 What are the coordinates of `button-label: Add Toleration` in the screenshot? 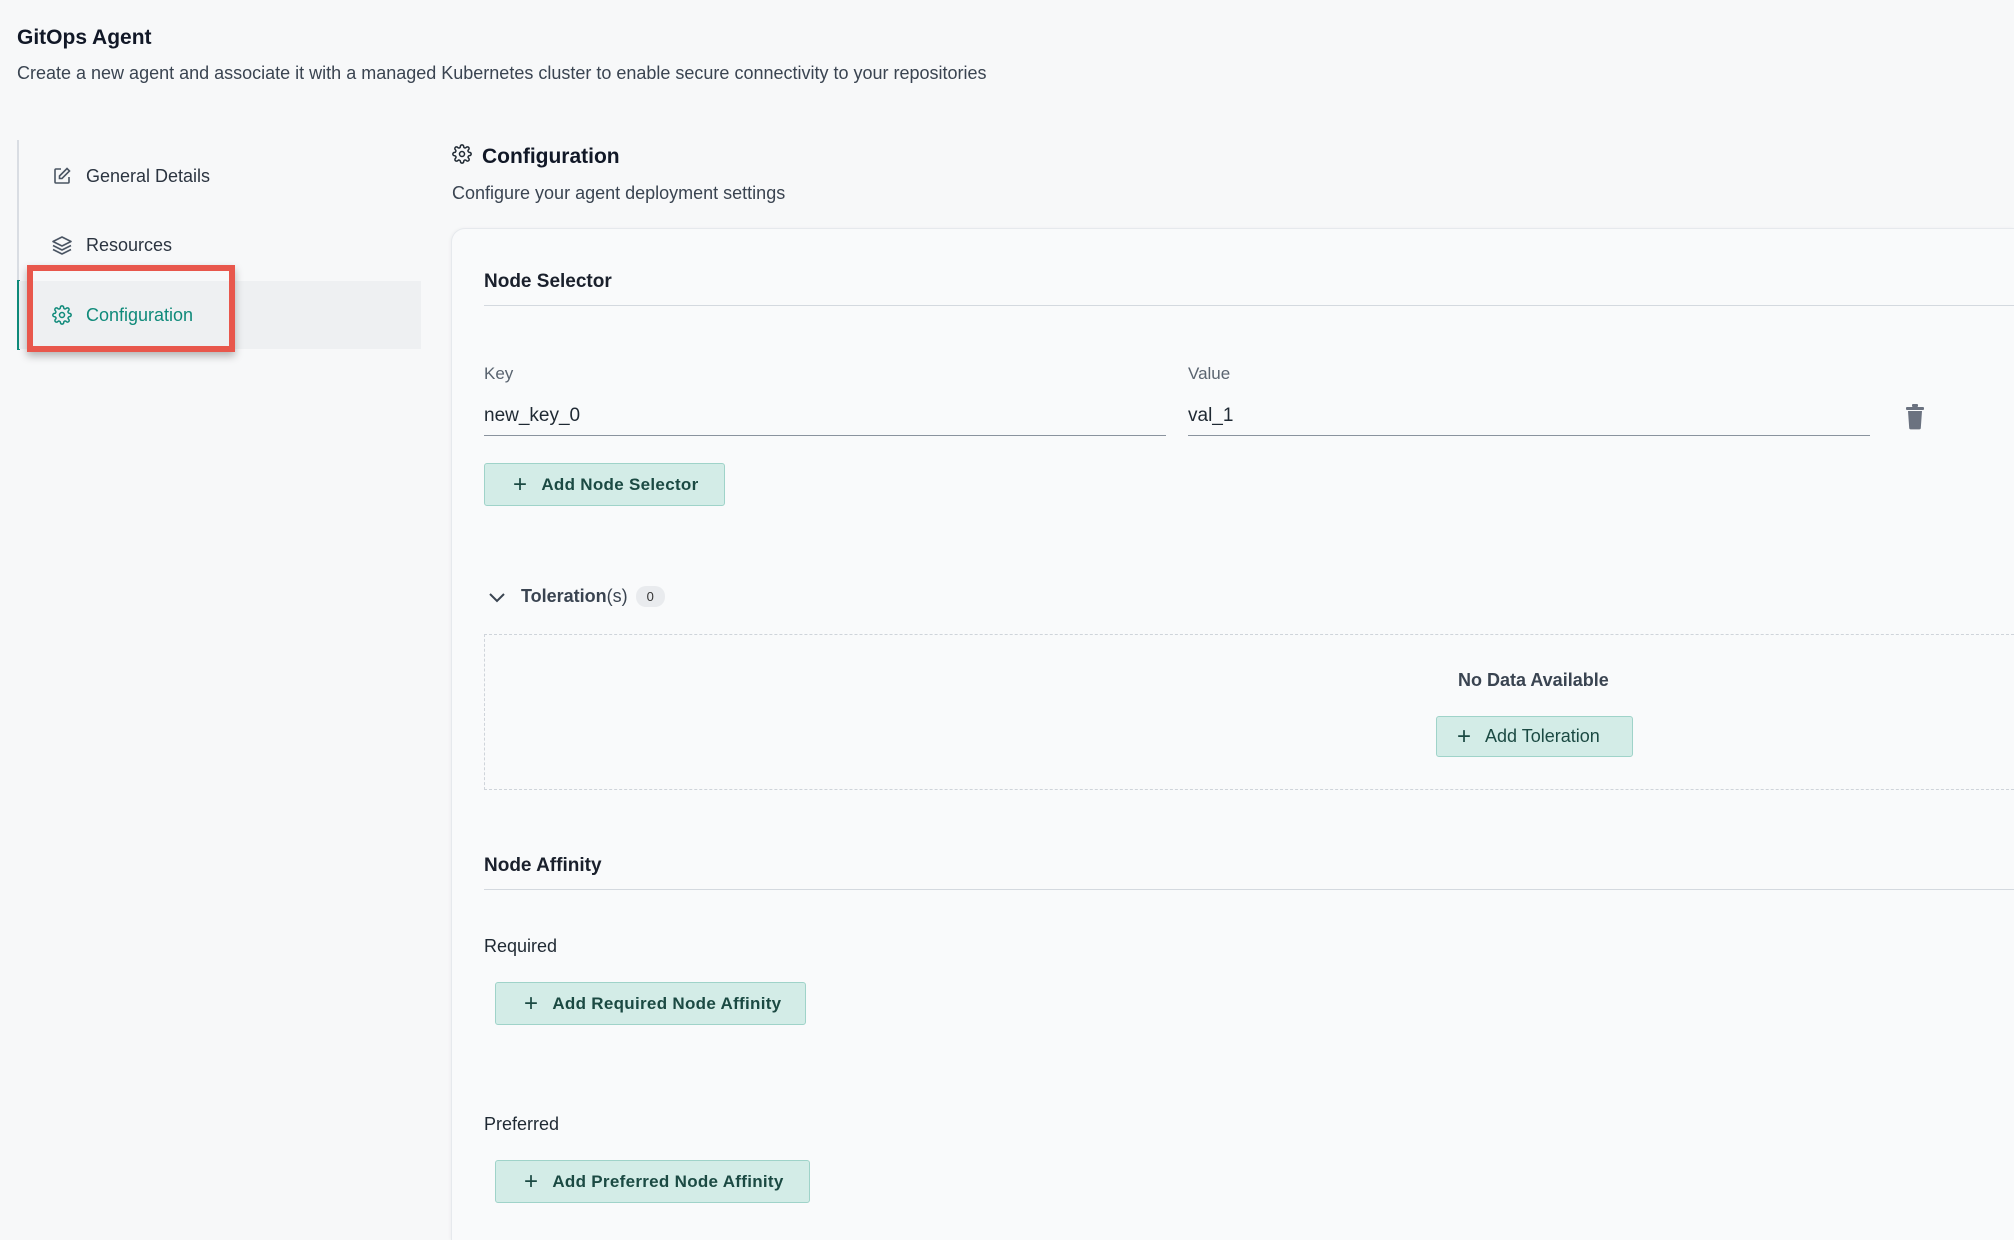 It's located at (1542, 736).